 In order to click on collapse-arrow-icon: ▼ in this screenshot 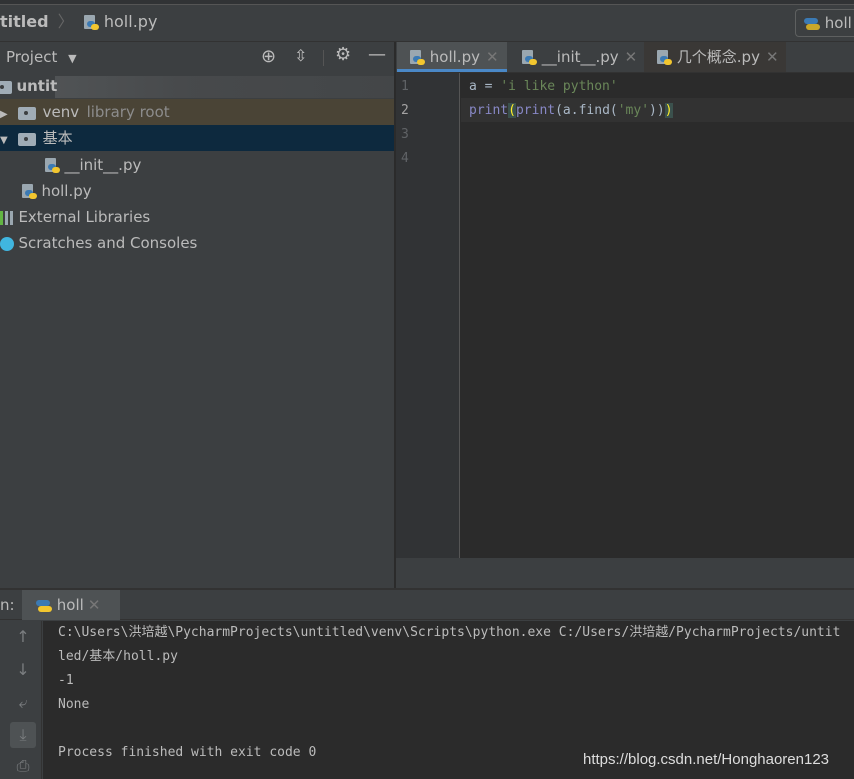, I will do `click(4, 140)`.